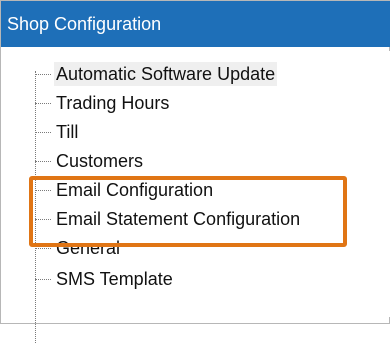  What do you see at coordinates (113, 103) in the screenshot?
I see `tree-item-label: Trading Hours` at bounding box center [113, 103].